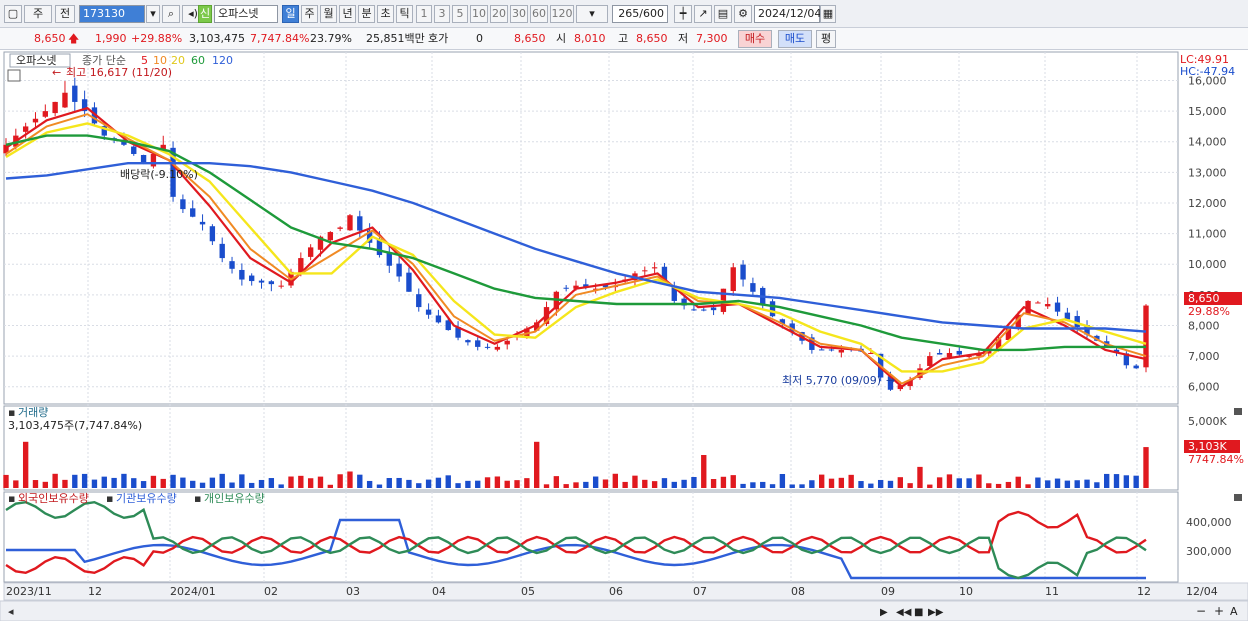 Image resolution: width=1248 pixels, height=621 pixels. What do you see at coordinates (153, 14) in the screenshot?
I see `code-dropdown-icon: ▾` at bounding box center [153, 14].